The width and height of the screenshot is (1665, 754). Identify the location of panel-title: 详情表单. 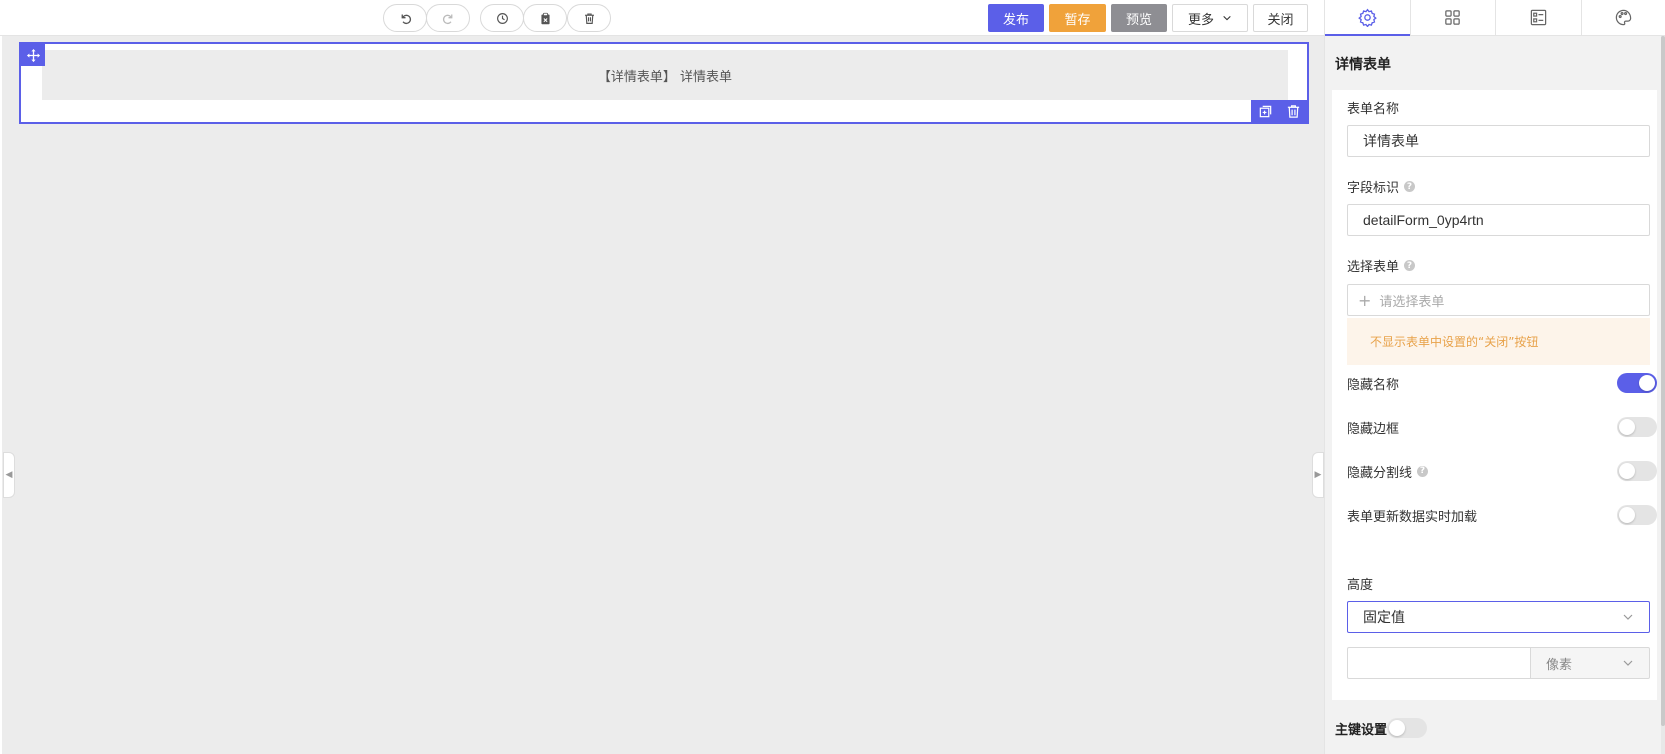
(1363, 65).